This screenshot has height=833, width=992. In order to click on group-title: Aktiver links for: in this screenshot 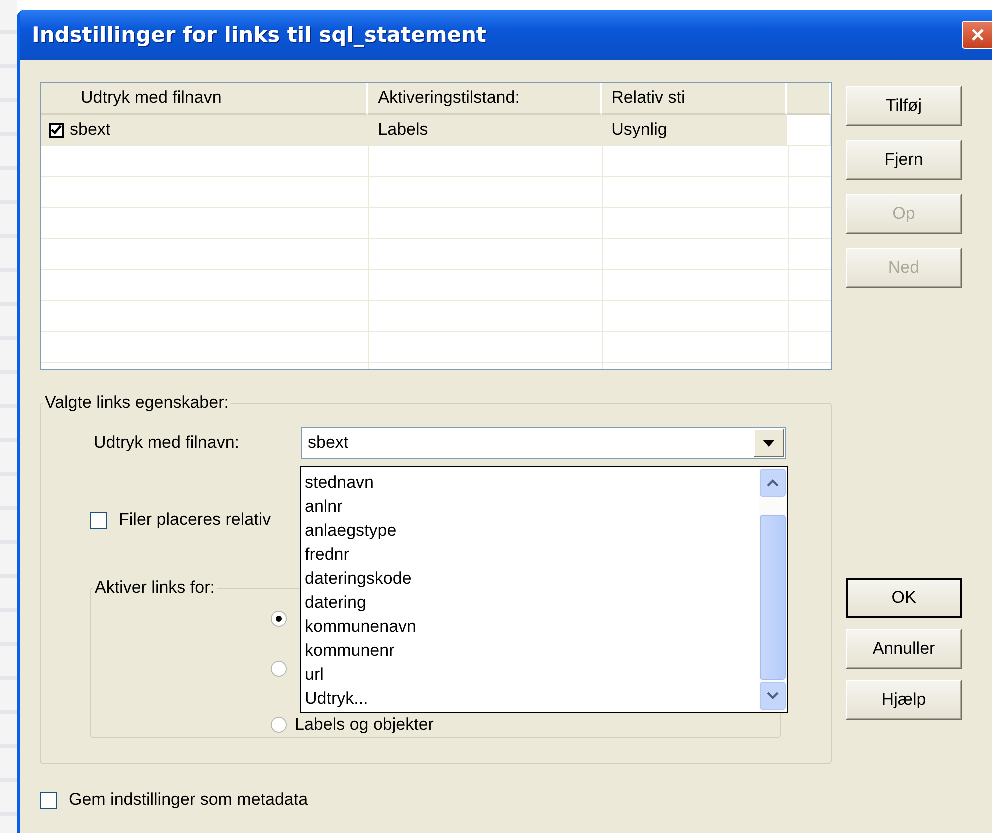, I will do `click(155, 588)`.